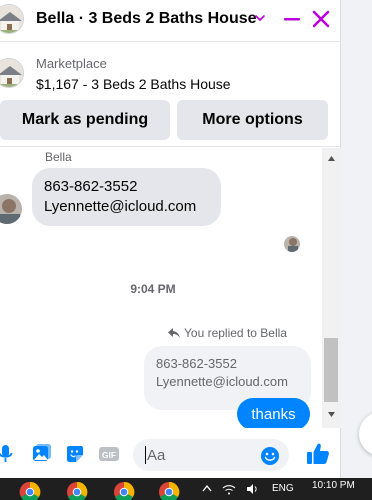  Describe the element at coordinates (58, 157) in the screenshot. I see `sender-name: Bella` at that location.